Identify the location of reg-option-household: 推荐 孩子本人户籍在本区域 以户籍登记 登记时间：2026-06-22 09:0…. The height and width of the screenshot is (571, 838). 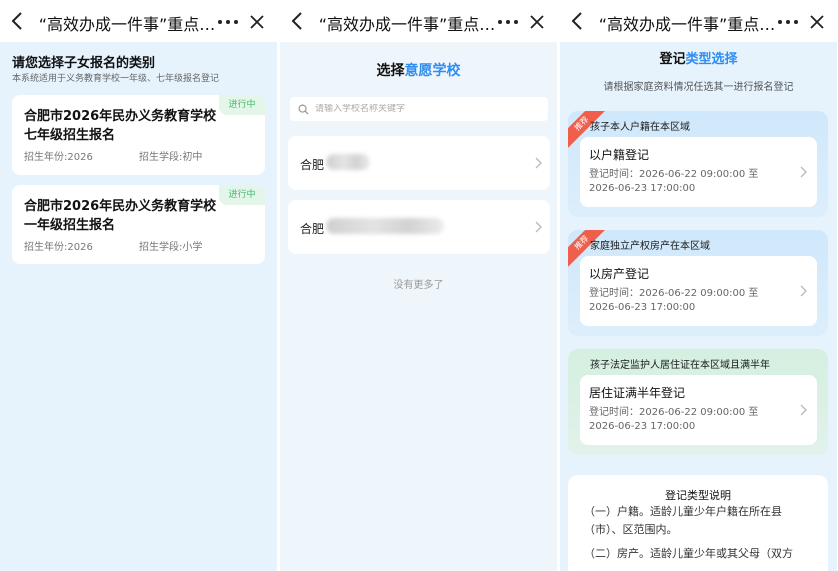
(698, 164).